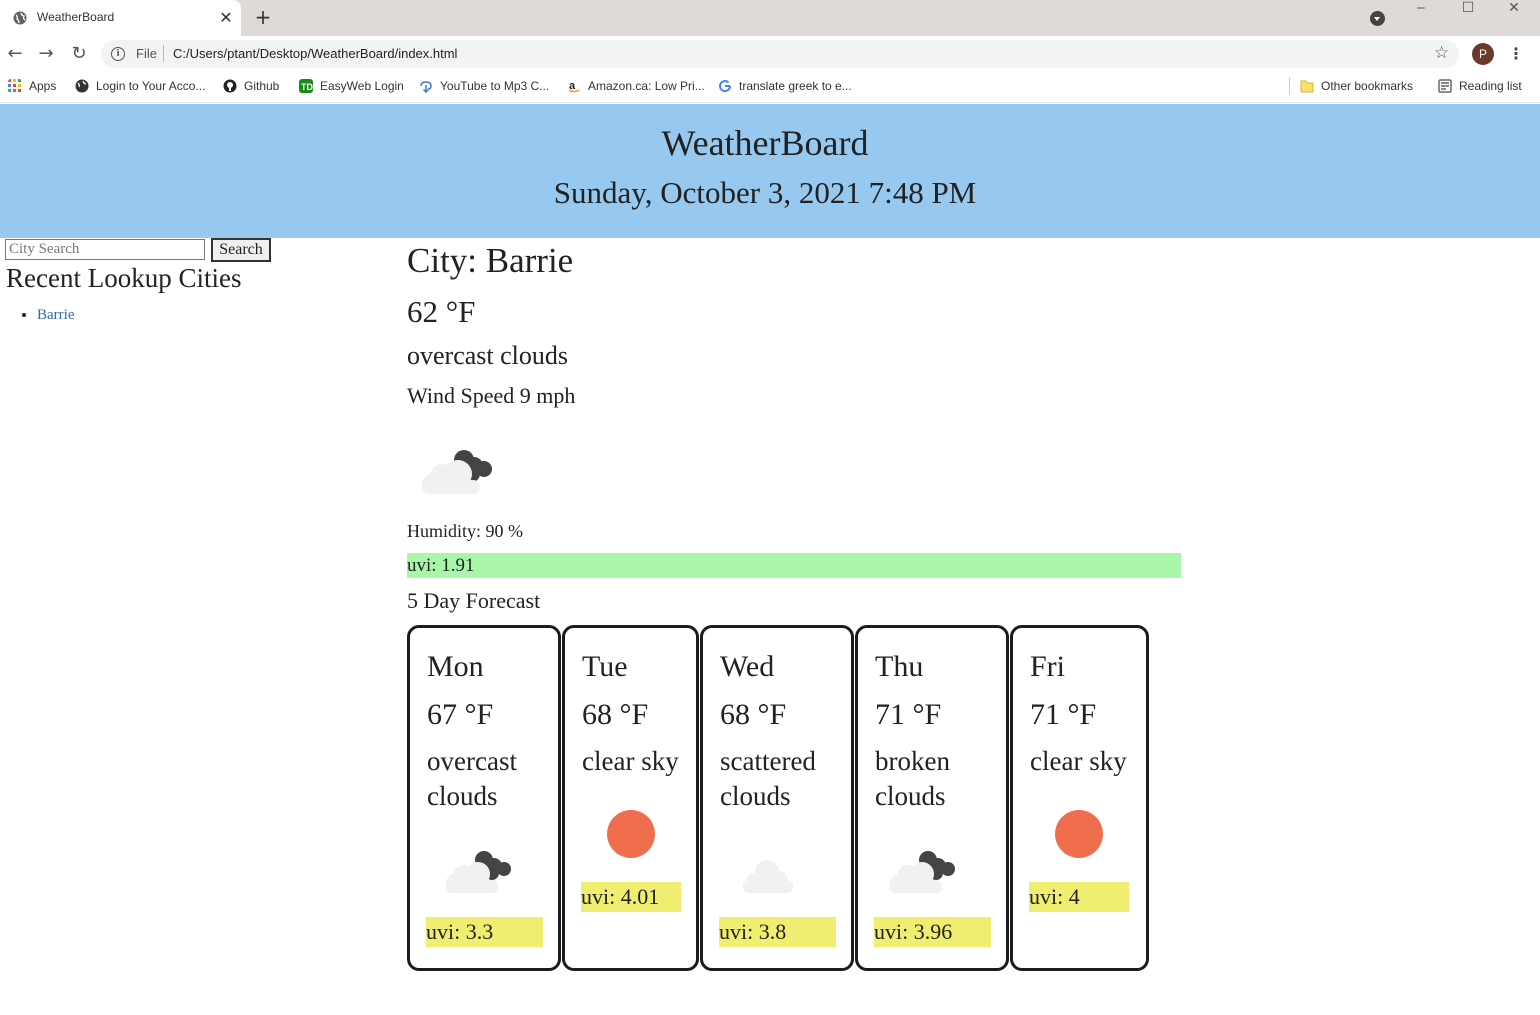 This screenshot has height=1015, width=1540. Describe the element at coordinates (1079, 897) in the screenshot. I see `forecast-uvi: uvi: 4` at that location.